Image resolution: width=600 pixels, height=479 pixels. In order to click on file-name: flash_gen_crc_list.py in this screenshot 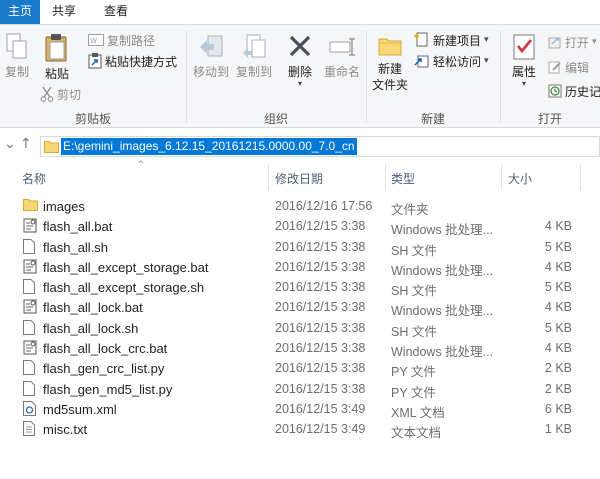, I will do `click(103, 368)`.